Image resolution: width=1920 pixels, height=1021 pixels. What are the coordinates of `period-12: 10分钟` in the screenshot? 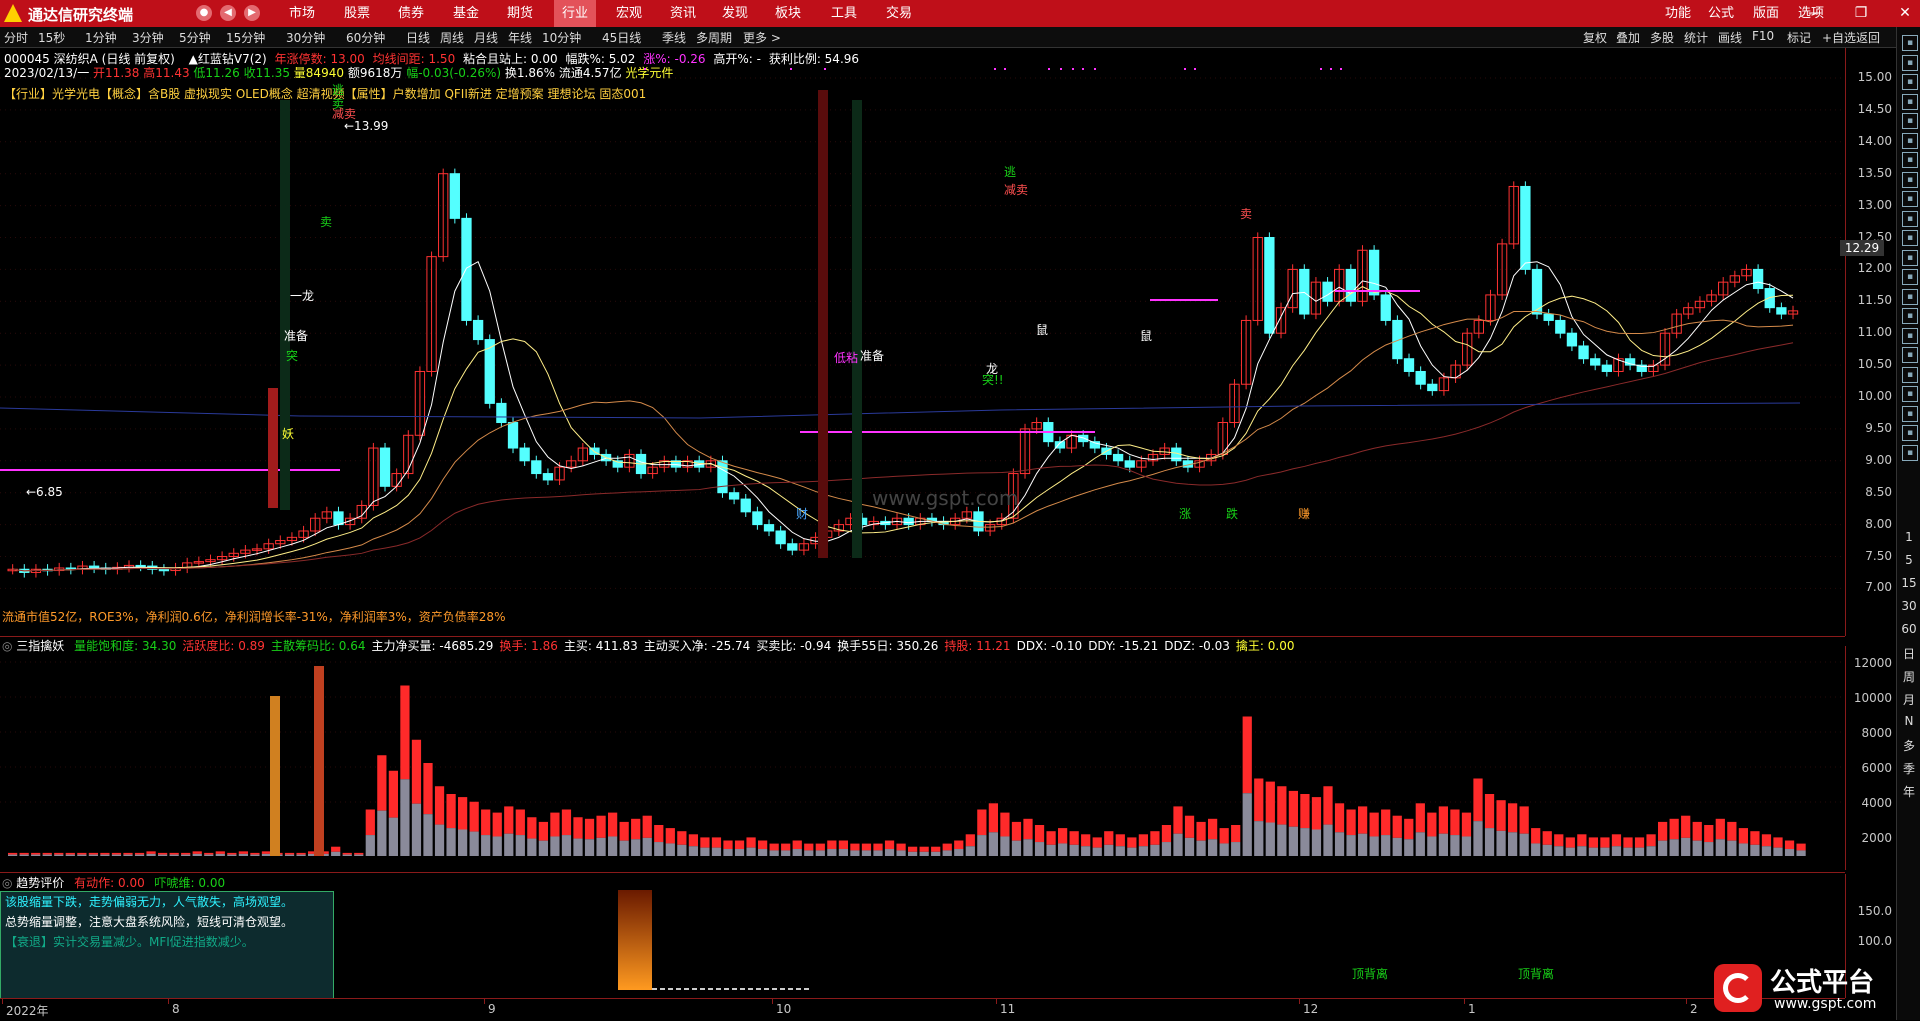 It's located at (561, 37).